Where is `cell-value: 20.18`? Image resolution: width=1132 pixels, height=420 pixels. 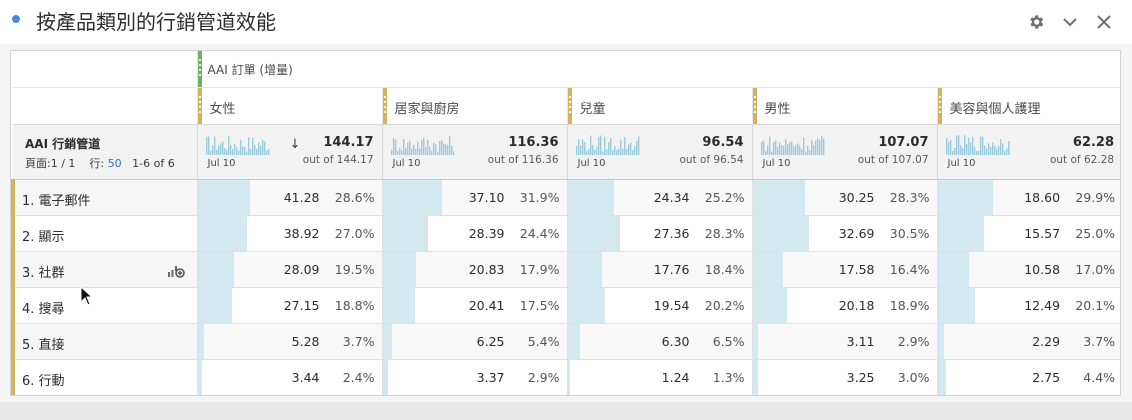 cell-value: 20.18 is located at coordinates (856, 305).